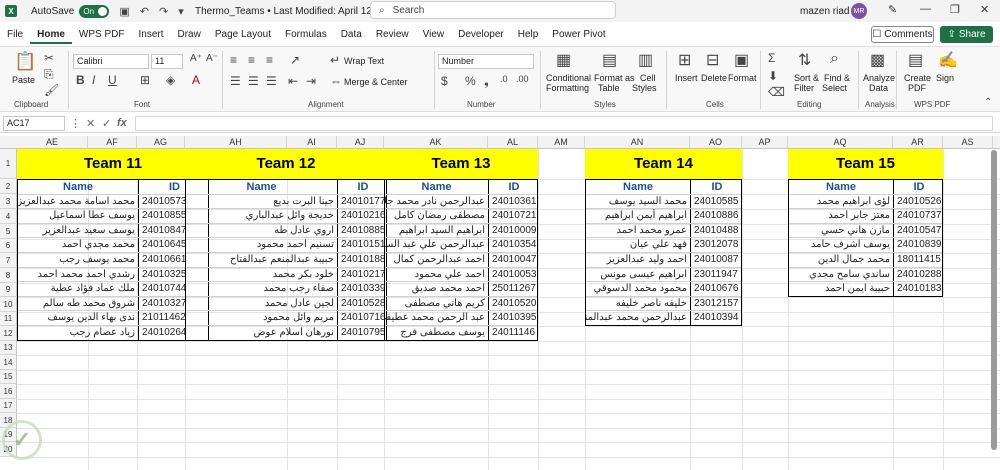 The width and height of the screenshot is (1000, 470). Describe the element at coordinates (293, 81) in the screenshot. I see `decrease-indent-icon: ⇤` at that location.